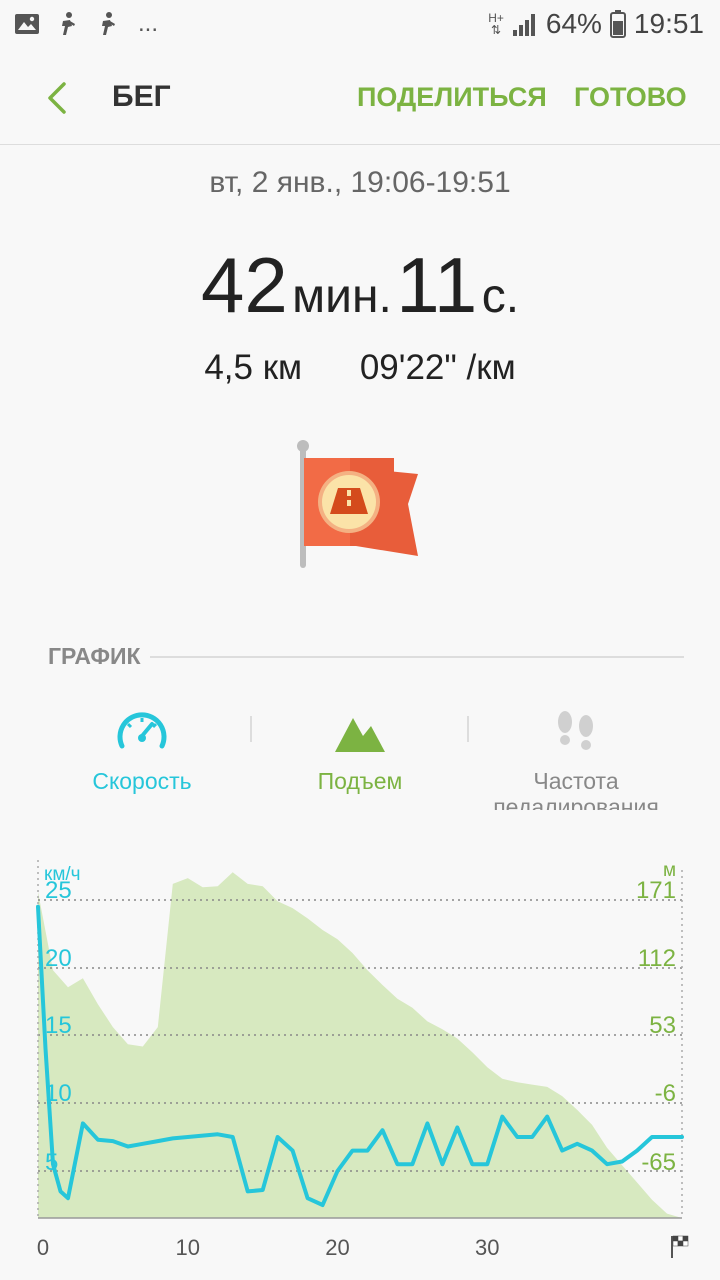  Describe the element at coordinates (58, 1025) in the screenshot. I see `left-tick-label: 15` at that location.